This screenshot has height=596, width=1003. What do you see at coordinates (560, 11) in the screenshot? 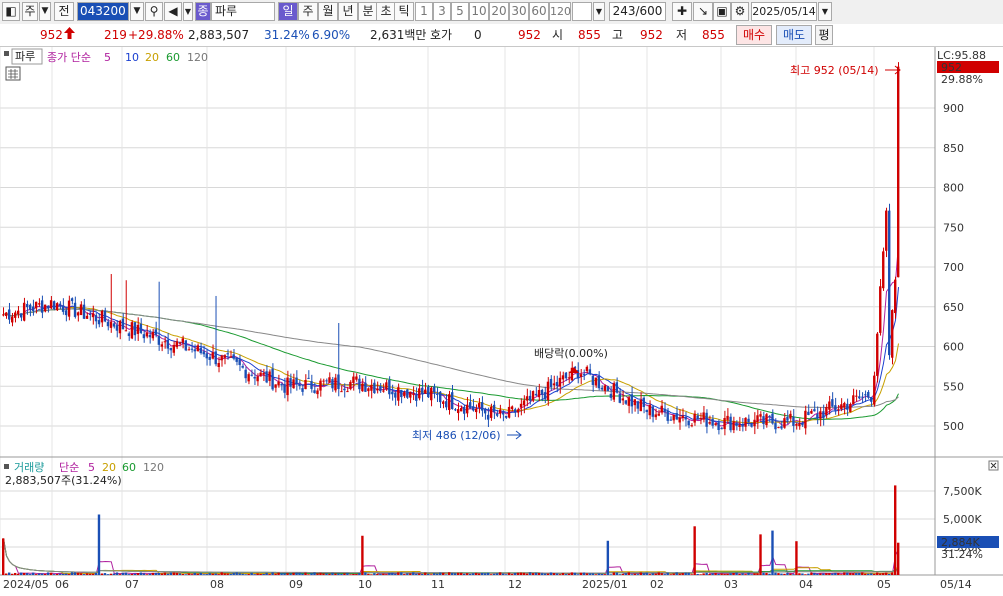
I see `interval-120: 120` at bounding box center [560, 11].